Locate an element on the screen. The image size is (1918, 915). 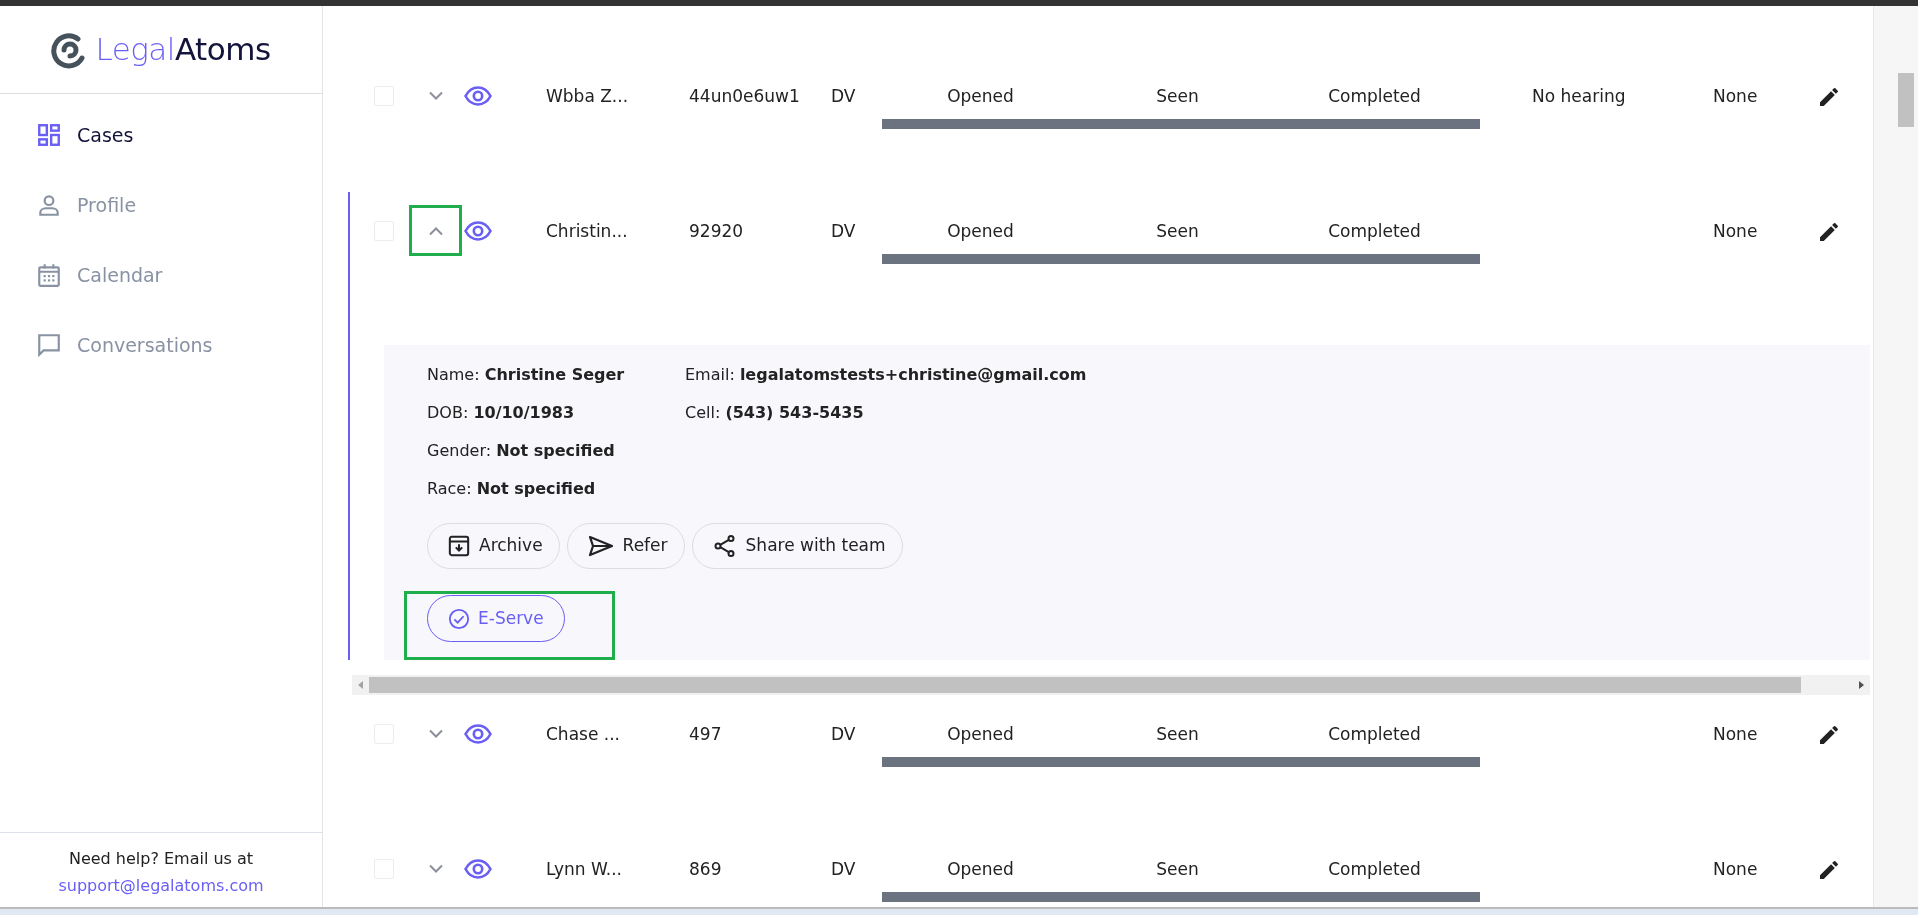
detail-field: Name: Christine Seger is located at coordinates (556, 375).